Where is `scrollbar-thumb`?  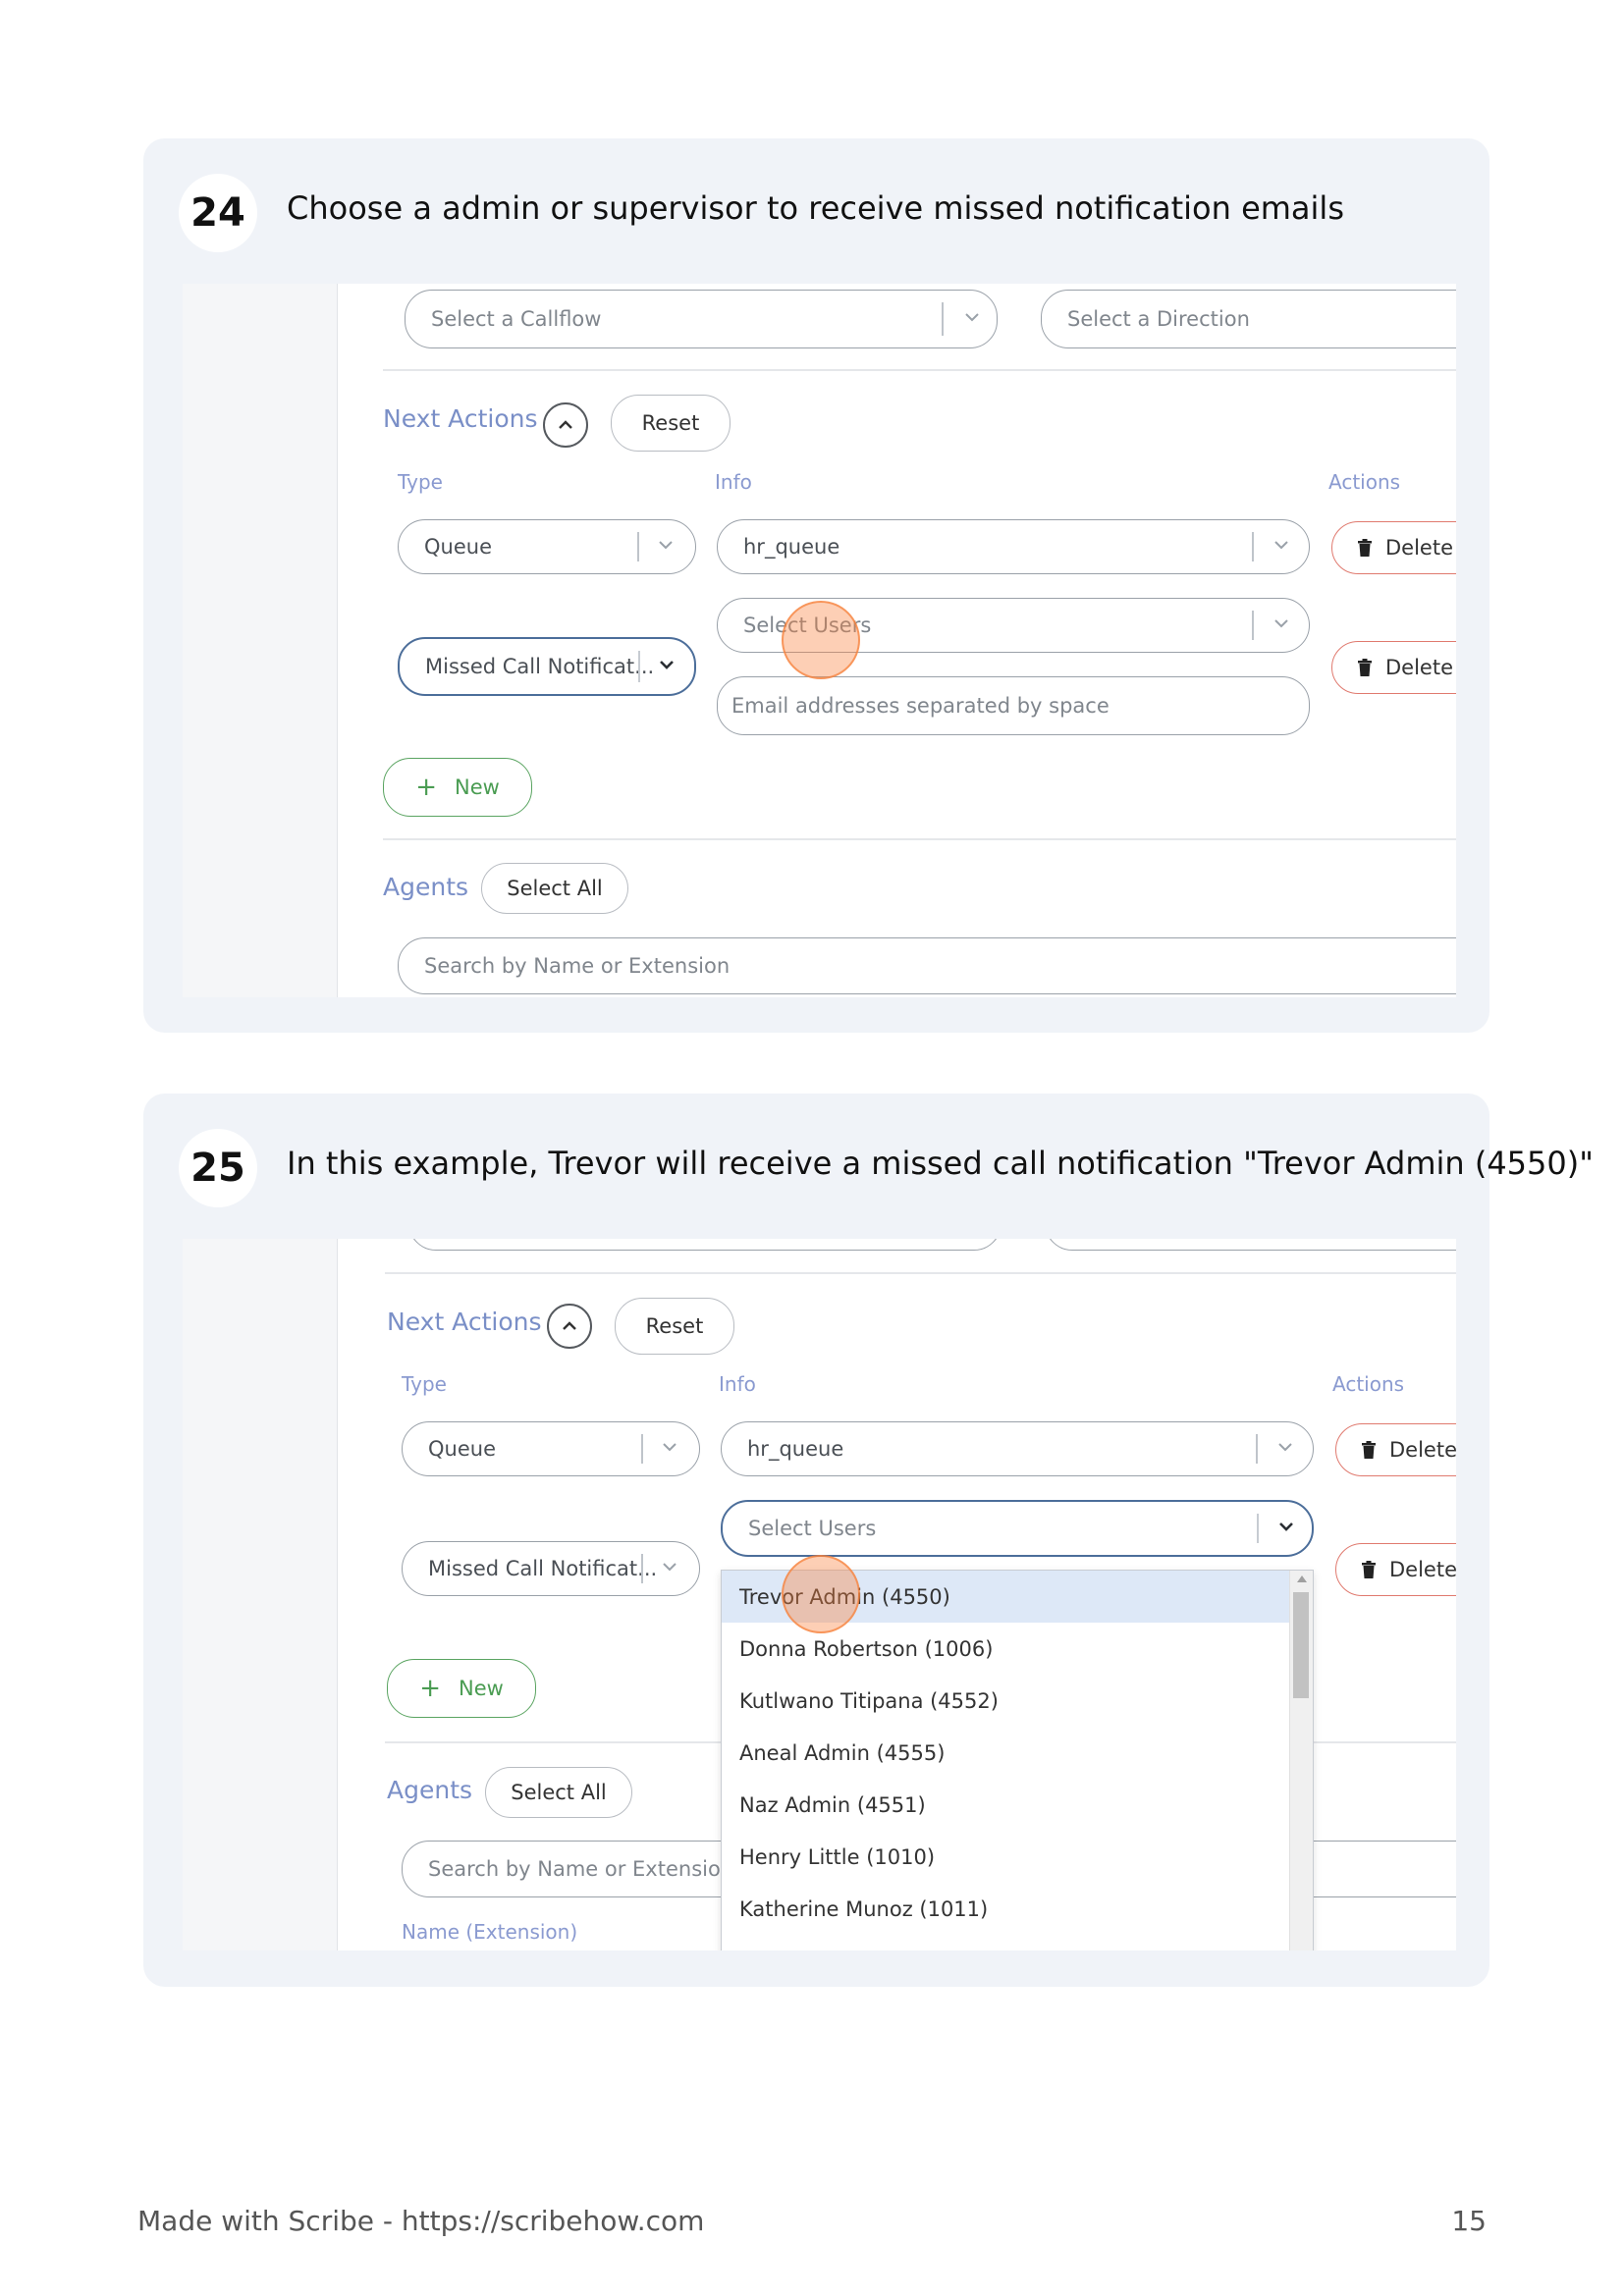 scrollbar-thumb is located at coordinates (1301, 1645).